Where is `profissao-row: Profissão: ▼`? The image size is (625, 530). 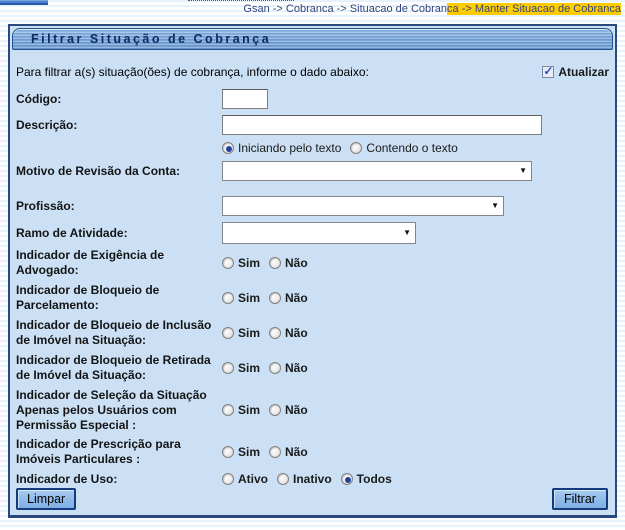
profissao-row: Profissão: ▼ is located at coordinates (312, 206).